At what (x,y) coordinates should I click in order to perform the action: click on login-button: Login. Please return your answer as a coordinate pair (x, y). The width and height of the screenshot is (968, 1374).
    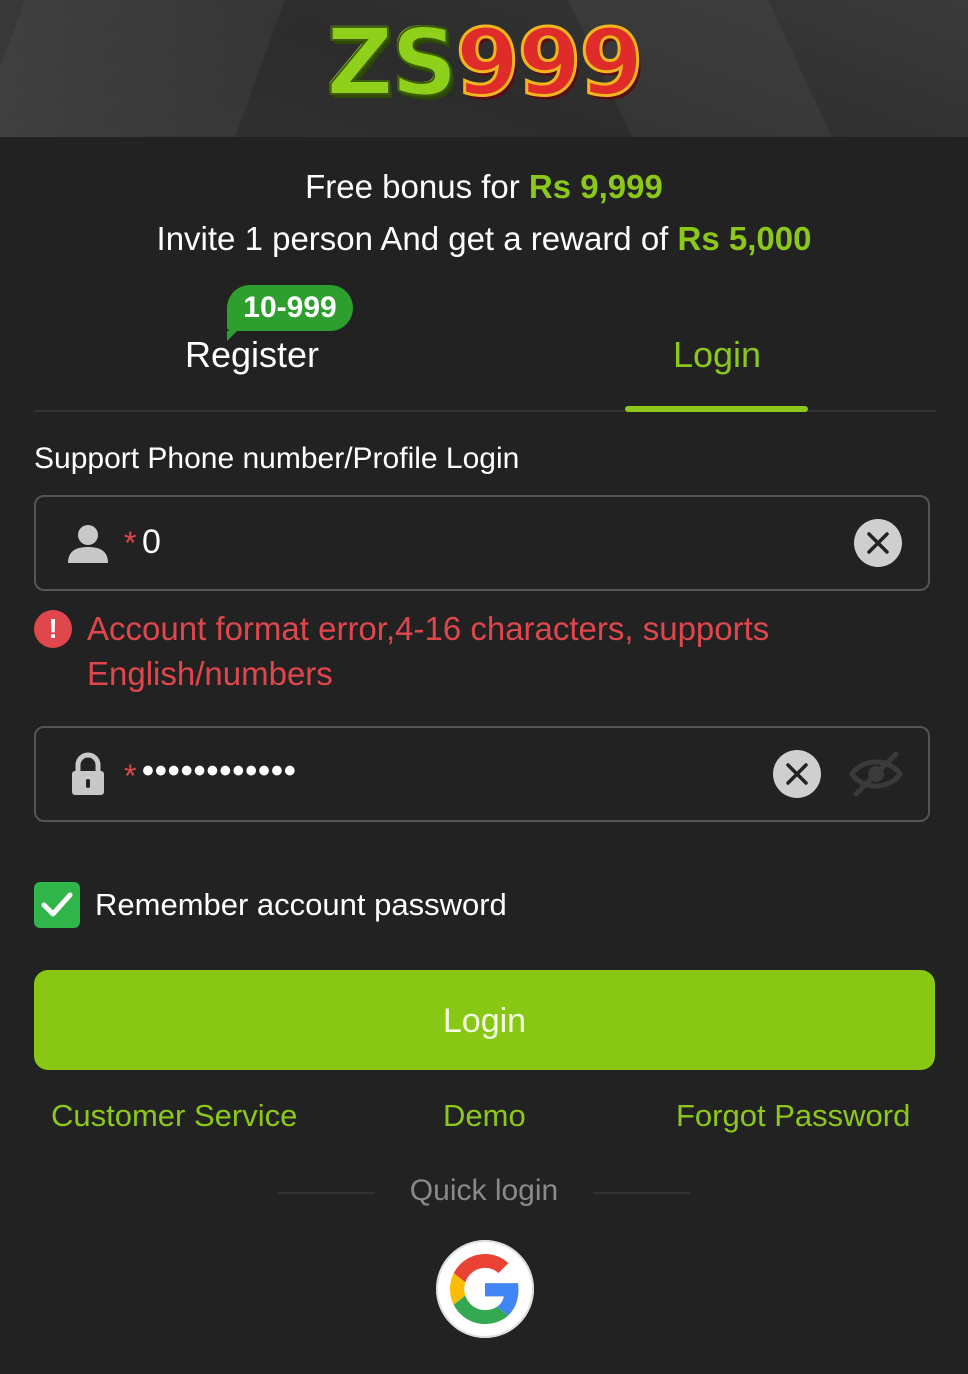
    Looking at the image, I should click on (484, 1020).